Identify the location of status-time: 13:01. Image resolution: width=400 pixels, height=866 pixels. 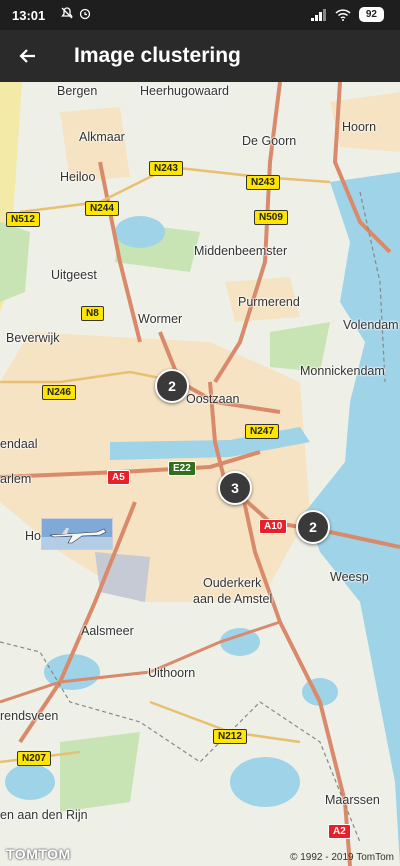
(29, 15).